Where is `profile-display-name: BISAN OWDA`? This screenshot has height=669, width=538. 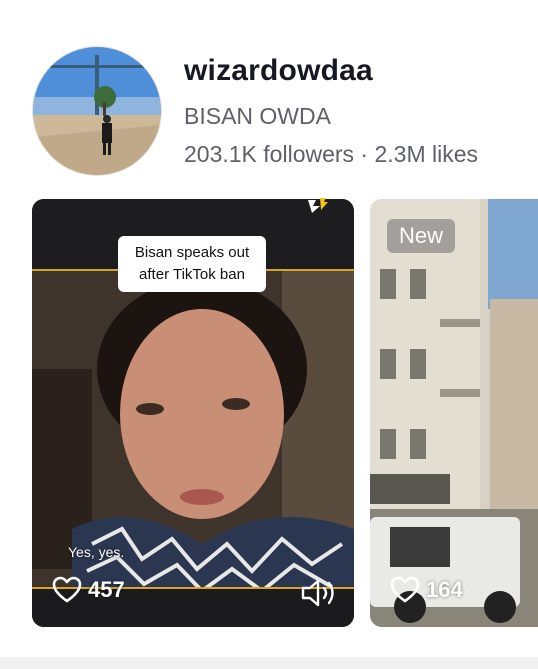 profile-display-name: BISAN OWDA is located at coordinates (257, 116).